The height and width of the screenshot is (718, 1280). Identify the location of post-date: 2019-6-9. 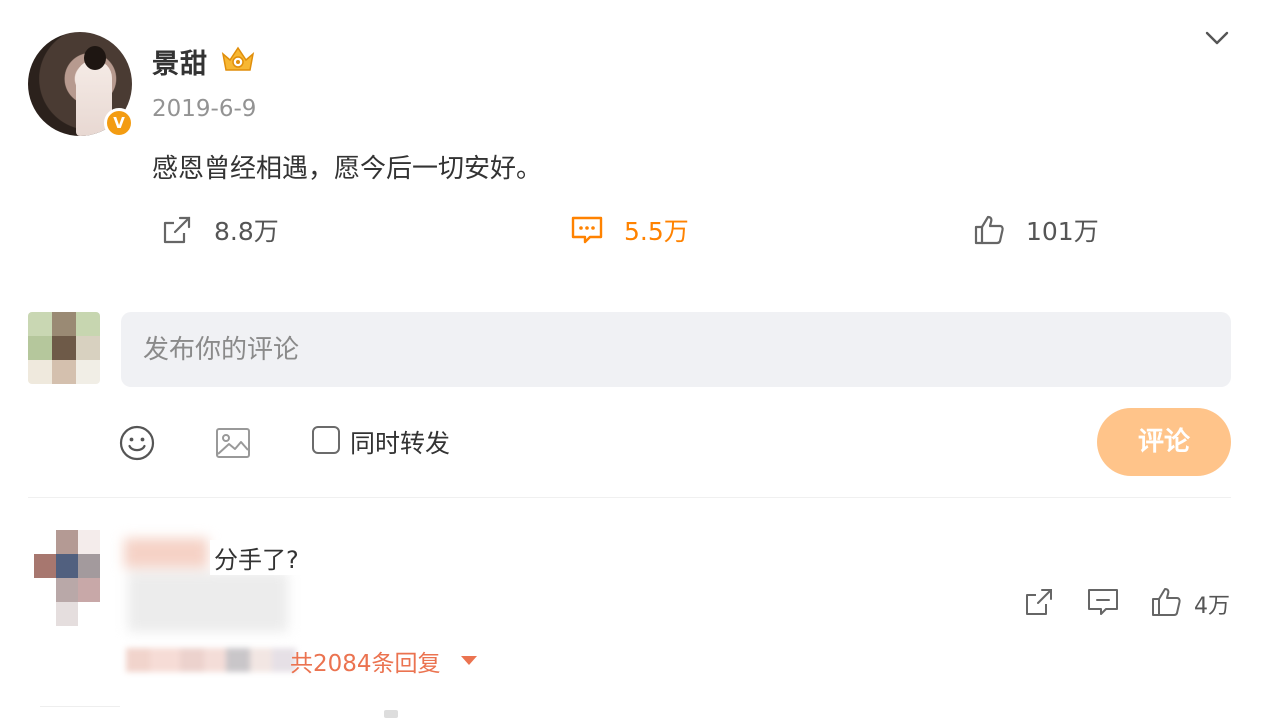
(204, 109).